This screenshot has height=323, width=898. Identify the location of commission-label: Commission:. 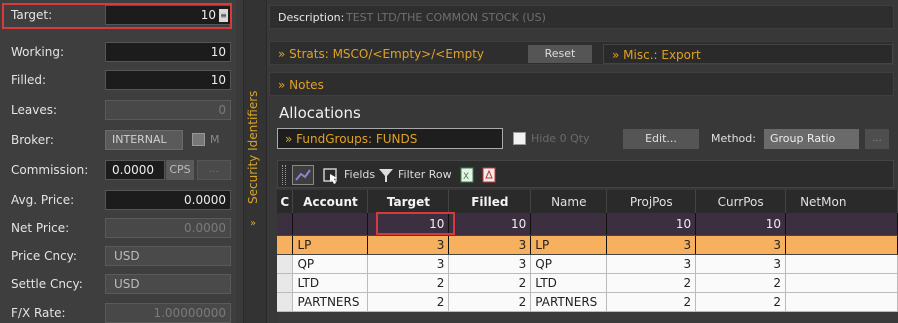
(50, 170).